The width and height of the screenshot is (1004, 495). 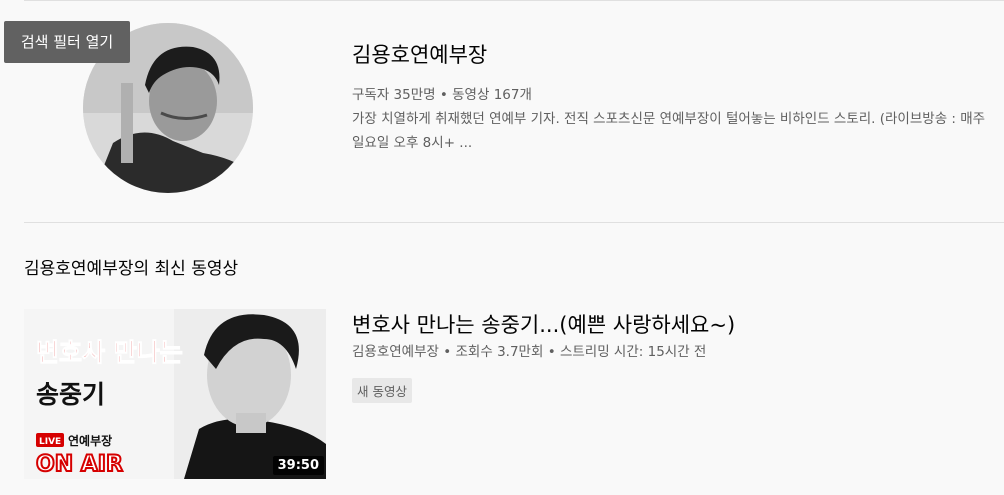 I want to click on channel-meta: 구독자 35만명 • 동영상 167개, so click(x=442, y=93).